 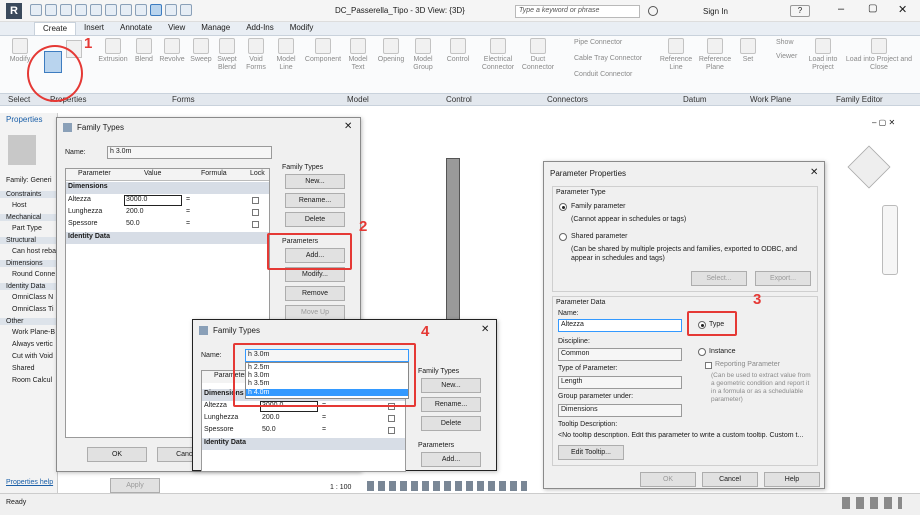 I want to click on tool-pipe-connector: Pipe Connector, so click(x=598, y=42).